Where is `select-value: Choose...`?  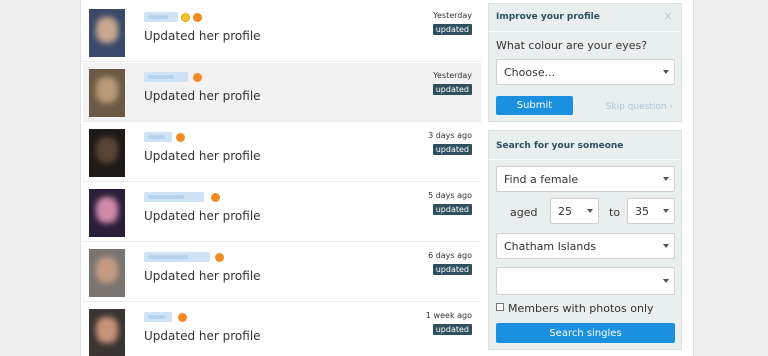
select-value: Choose... is located at coordinates (530, 72).